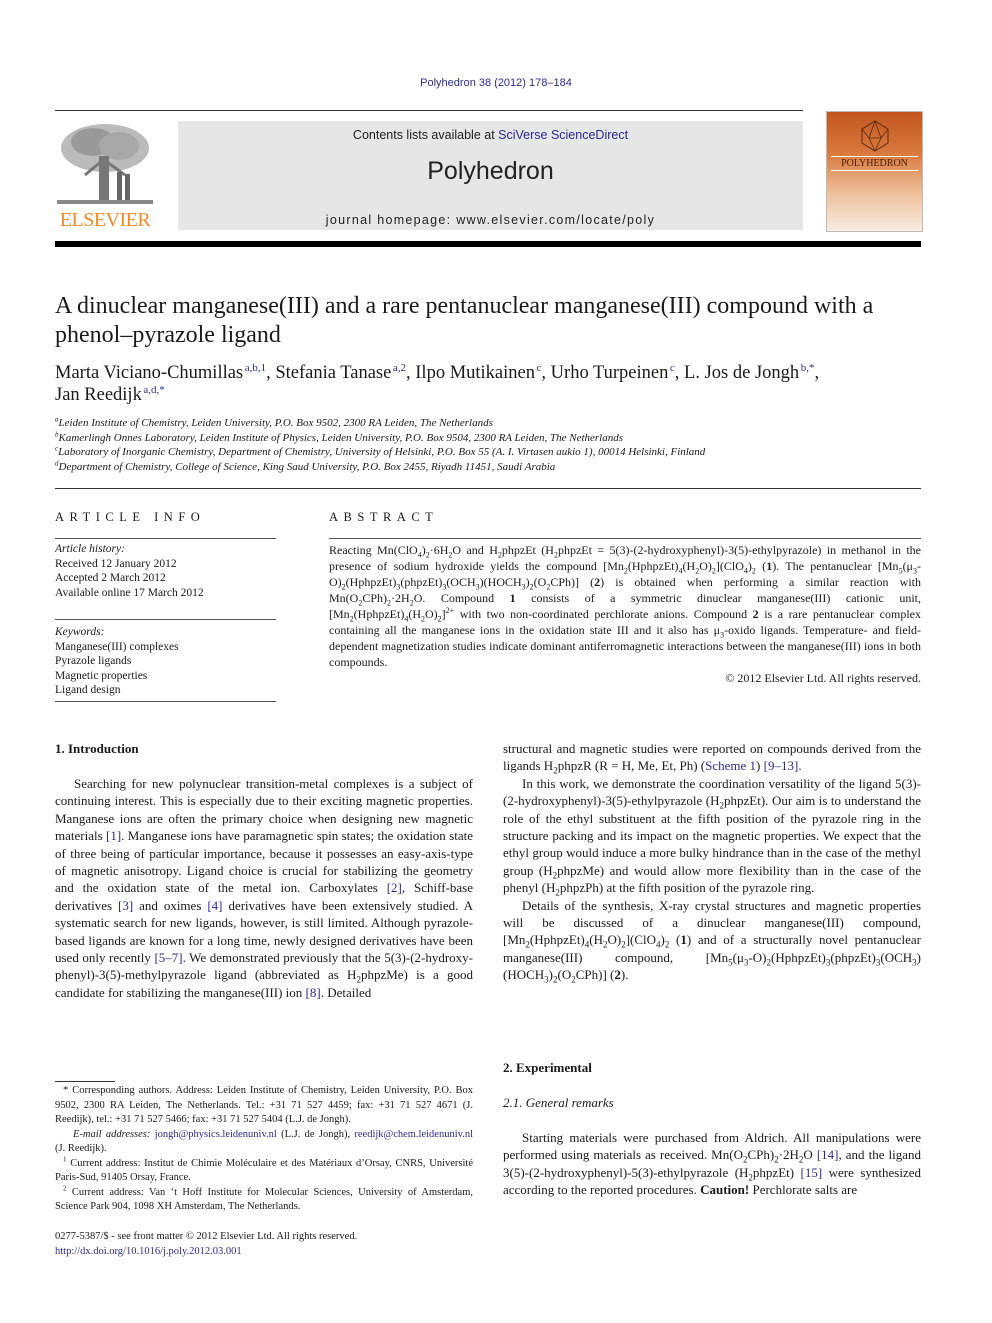 The width and height of the screenshot is (992, 1323). Describe the element at coordinates (874, 171) in the screenshot. I see `journal-cover-thumbnail: POLYHEDRON` at that location.